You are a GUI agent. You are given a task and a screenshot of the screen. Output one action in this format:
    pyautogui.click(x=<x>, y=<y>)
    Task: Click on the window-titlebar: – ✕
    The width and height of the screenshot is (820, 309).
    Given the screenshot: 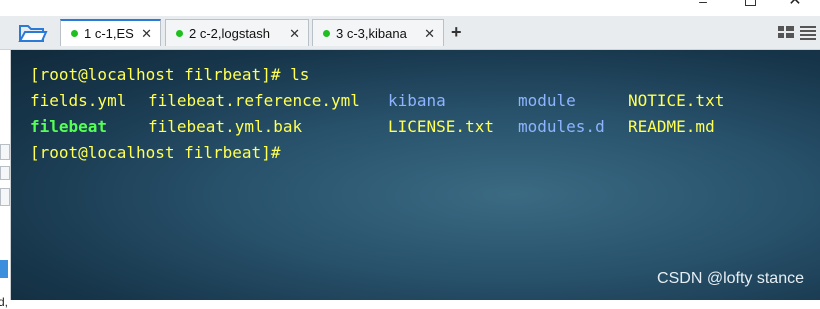 What is the action you would take?
    pyautogui.click(x=410, y=8)
    